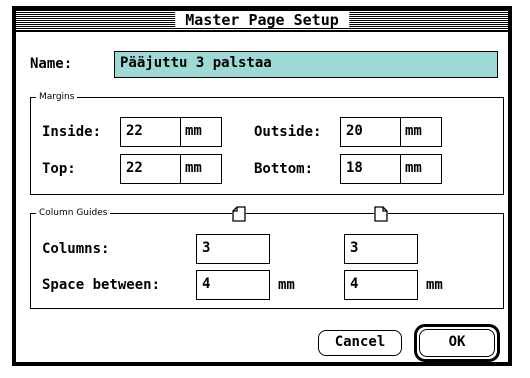 This screenshot has width=530, height=378. What do you see at coordinates (381, 285) in the screenshot?
I see `right-page-space-field: 4` at bounding box center [381, 285].